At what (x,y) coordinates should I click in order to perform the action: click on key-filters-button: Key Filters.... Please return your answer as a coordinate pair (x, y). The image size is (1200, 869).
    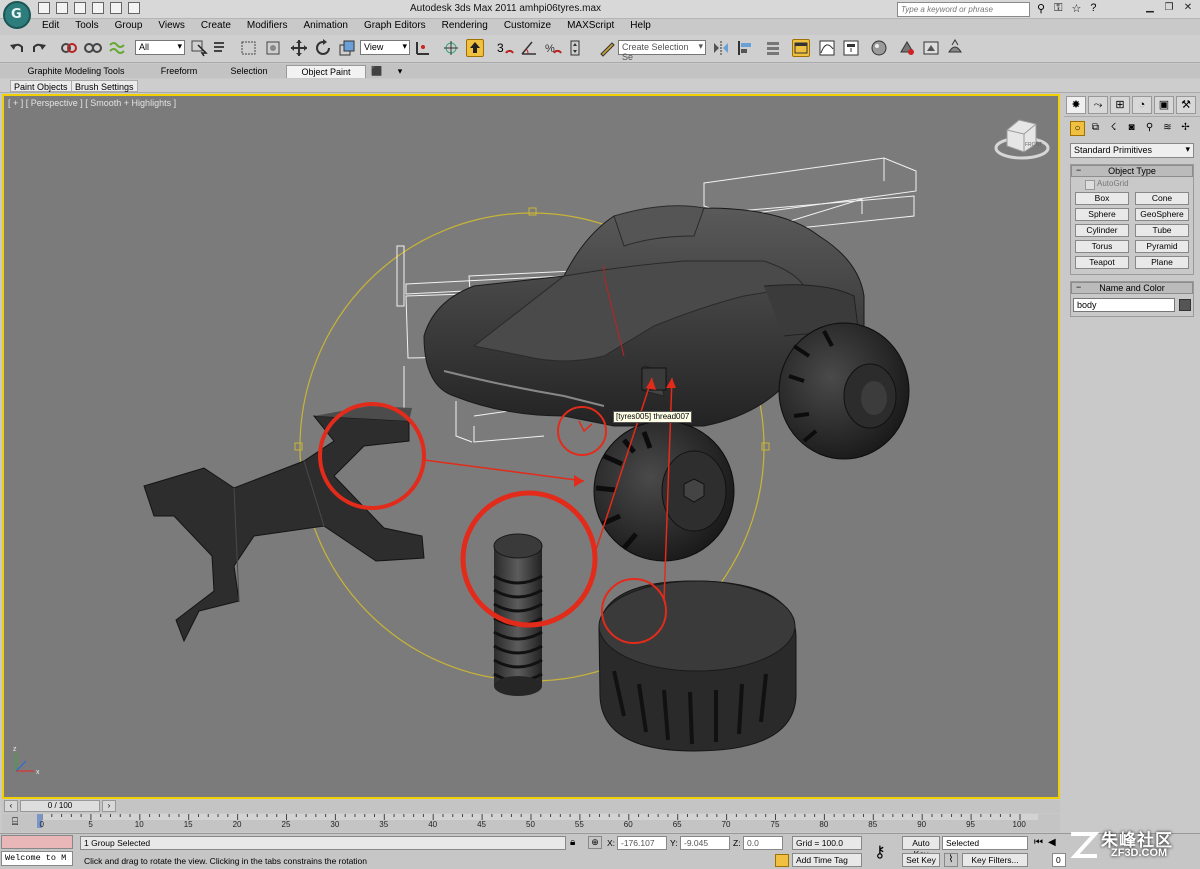
    Looking at the image, I should click on (995, 860).